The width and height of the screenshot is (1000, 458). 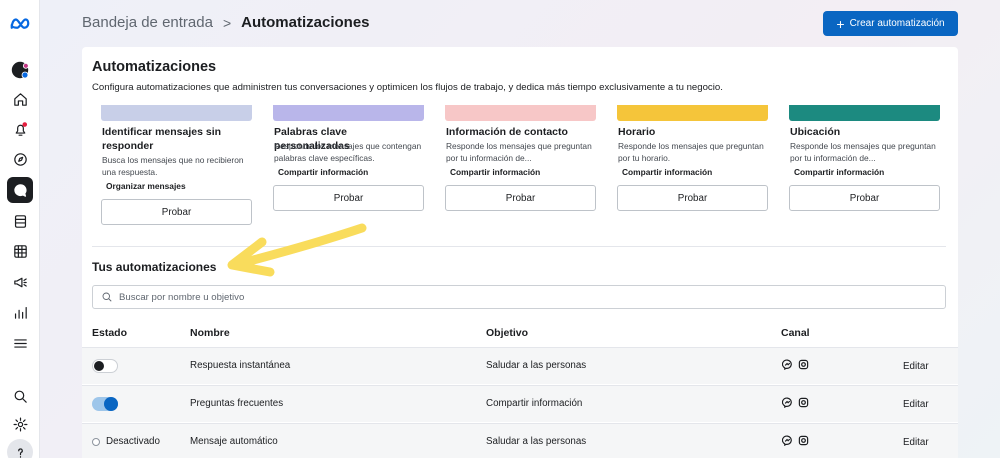 I want to click on automation-goal: Compartir información, so click(x=534, y=403).